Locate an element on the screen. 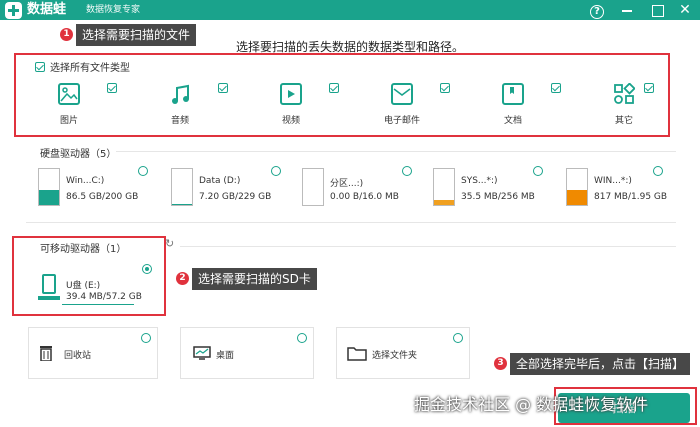 The width and height of the screenshot is (700, 427). file-type-label: 视频 is located at coordinates (290, 121).